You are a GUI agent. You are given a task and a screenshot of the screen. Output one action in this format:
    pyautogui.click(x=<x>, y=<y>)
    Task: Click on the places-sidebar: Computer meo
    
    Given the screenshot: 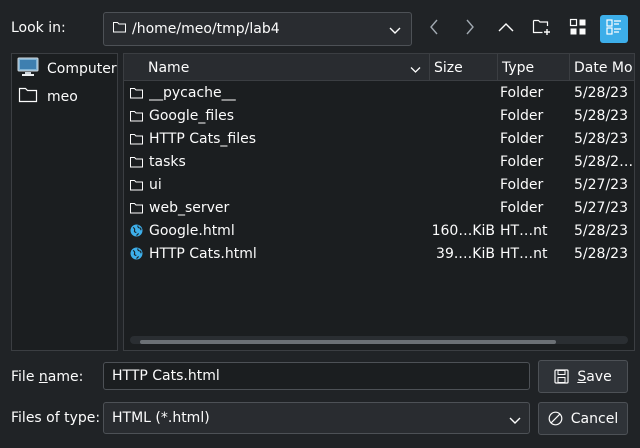 What is the action you would take?
    pyautogui.click(x=64, y=202)
    